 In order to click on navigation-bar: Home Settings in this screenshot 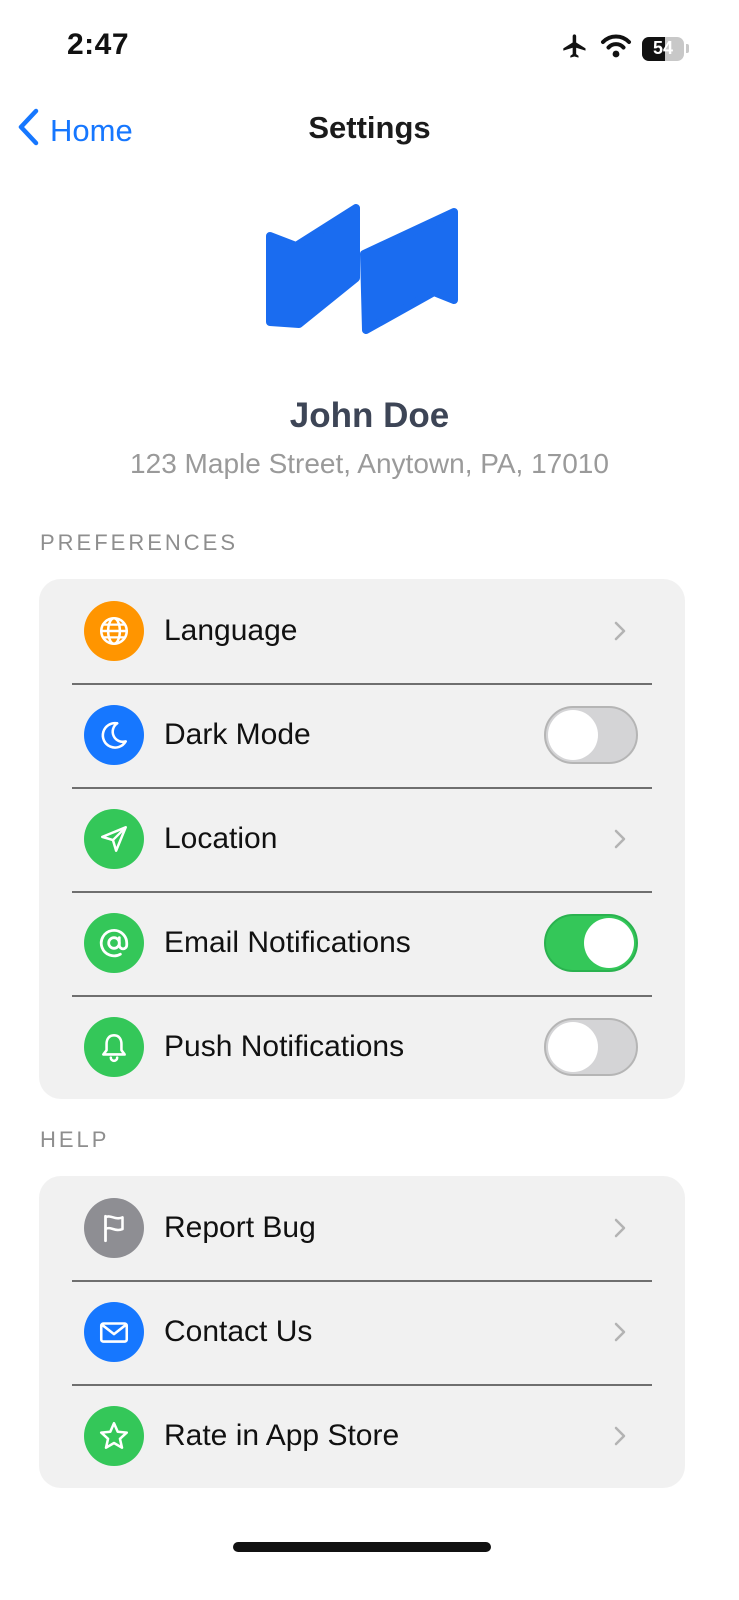, I will do `click(369, 128)`.